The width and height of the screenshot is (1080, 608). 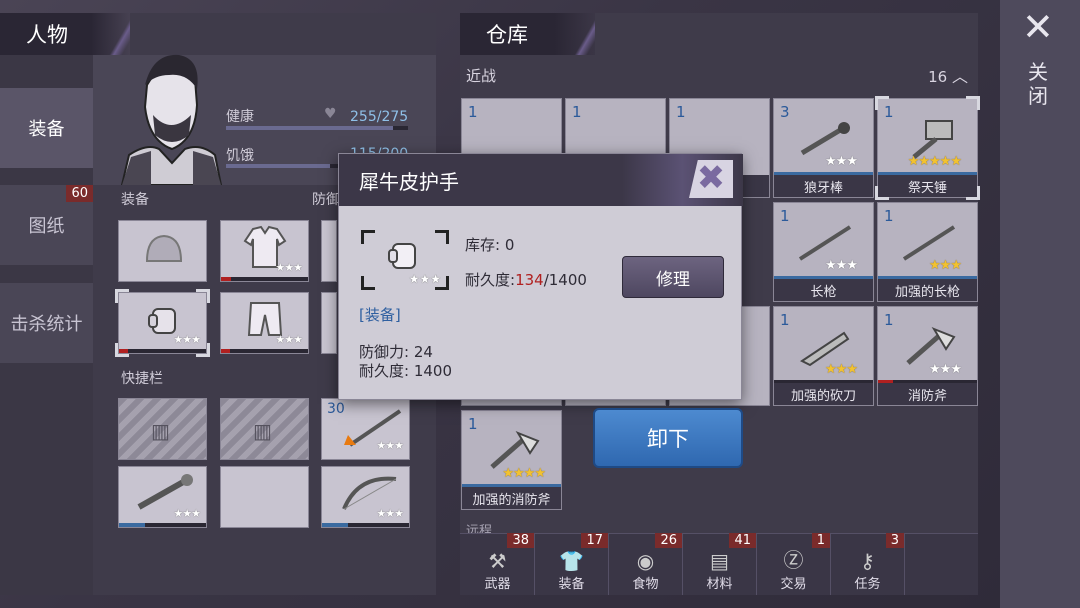 I want to click on quickbar-slot-empty, so click(x=264, y=497).